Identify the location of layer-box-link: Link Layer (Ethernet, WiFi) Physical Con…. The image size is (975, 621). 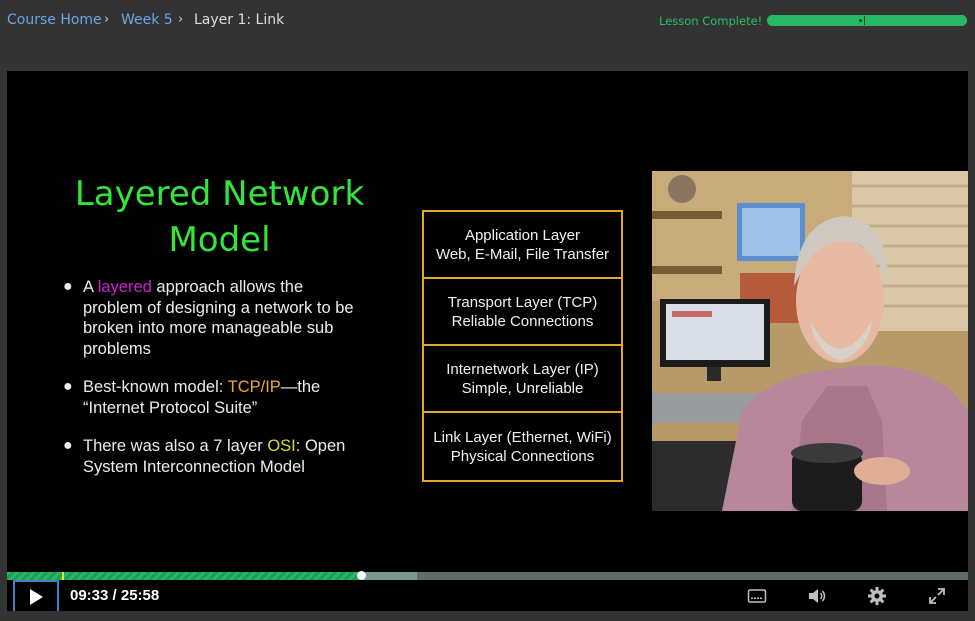
(522, 446).